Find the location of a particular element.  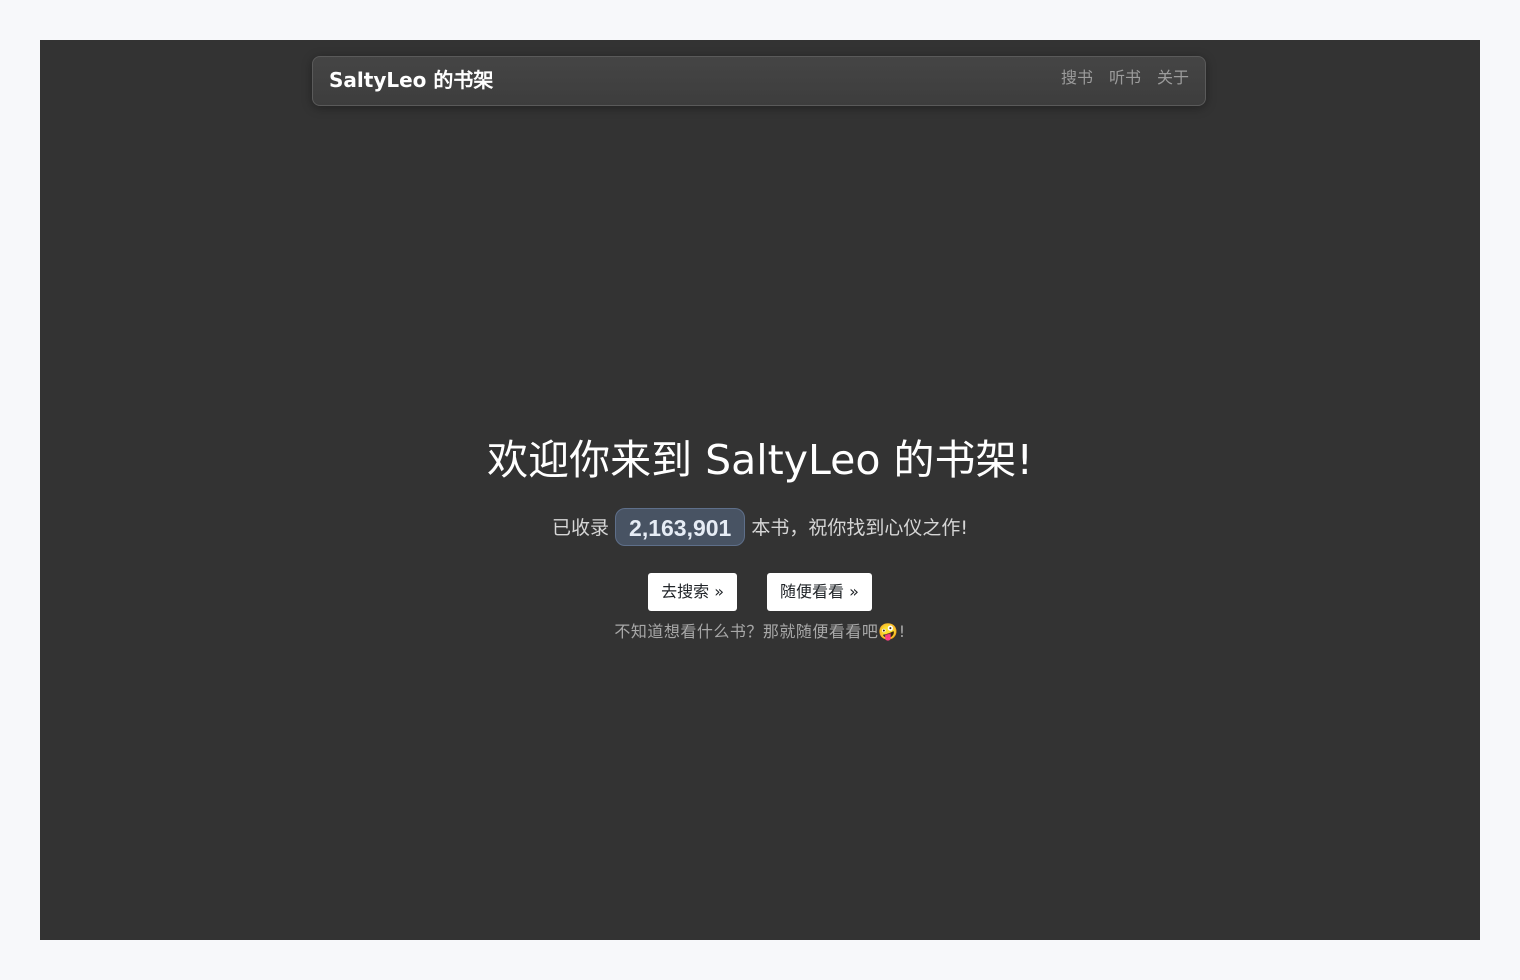

nav-link-search-books: 搜书 is located at coordinates (1077, 78).